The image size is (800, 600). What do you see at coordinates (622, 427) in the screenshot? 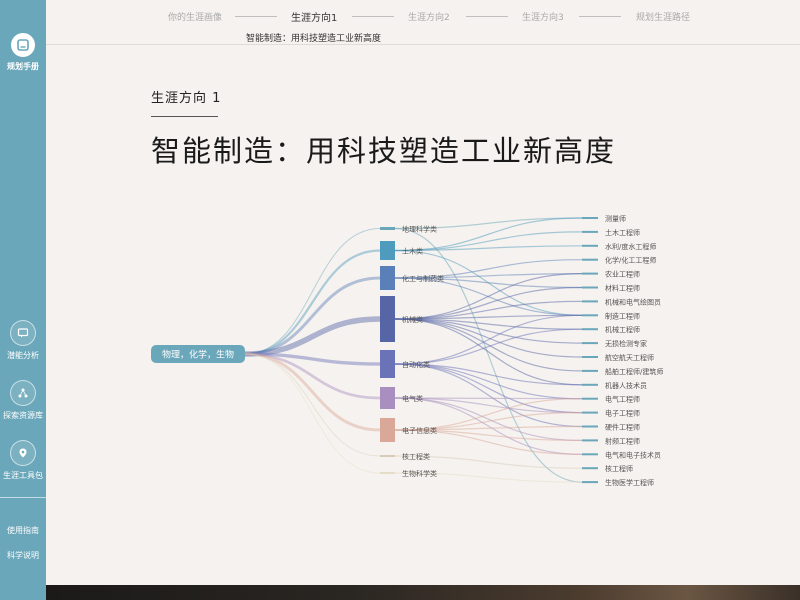
I see `sankey-job-label: 硬件工程师` at bounding box center [622, 427].